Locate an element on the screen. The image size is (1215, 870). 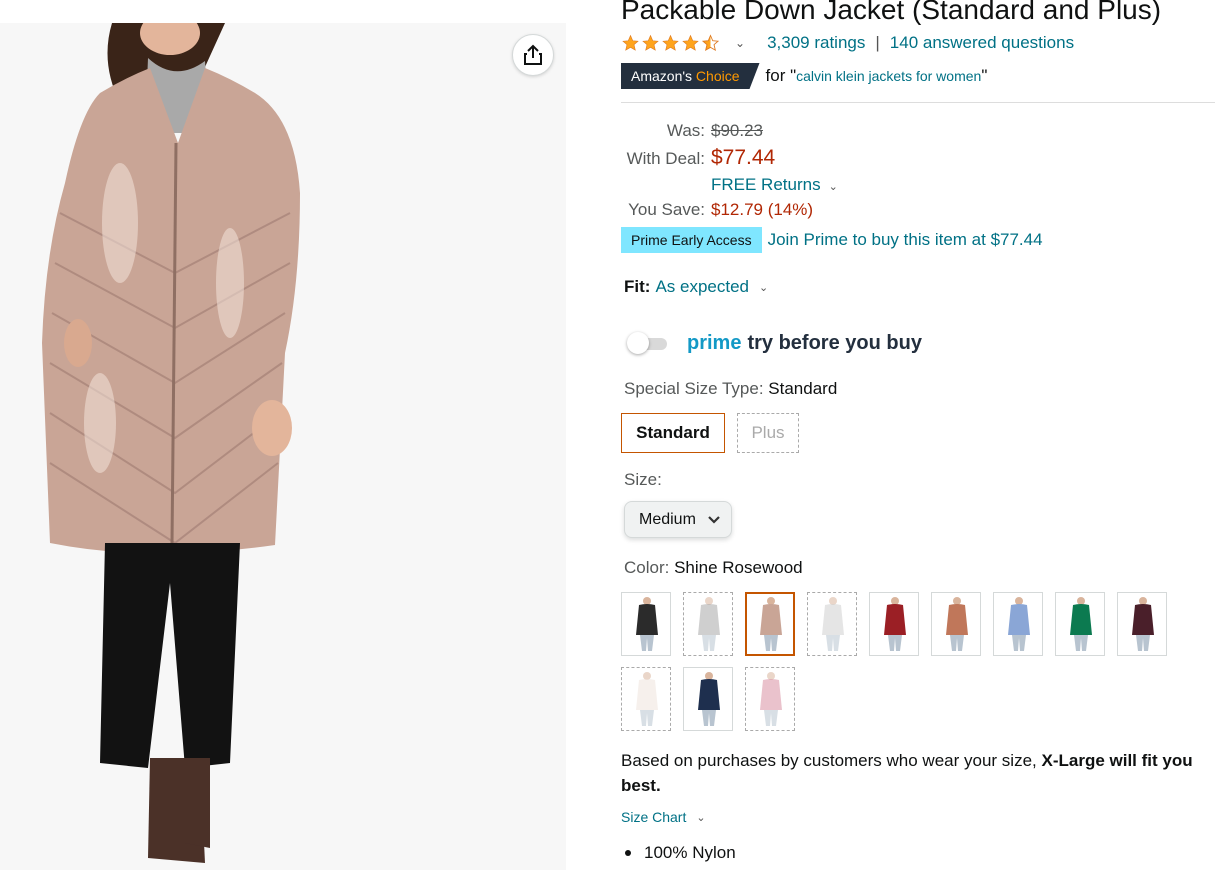
feature-bullets: 100% Nylon is located at coordinates (680, 853).